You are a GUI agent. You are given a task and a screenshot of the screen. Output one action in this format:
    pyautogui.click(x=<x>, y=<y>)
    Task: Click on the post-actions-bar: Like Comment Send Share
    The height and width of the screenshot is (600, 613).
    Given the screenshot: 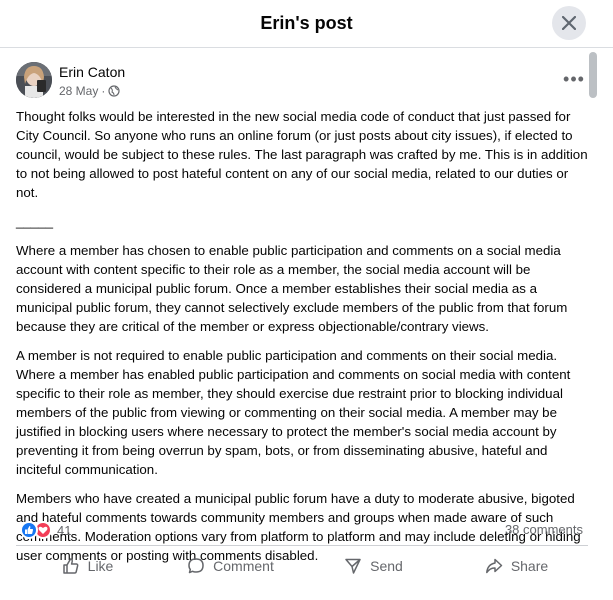 What is the action you would take?
    pyautogui.click(x=302, y=566)
    